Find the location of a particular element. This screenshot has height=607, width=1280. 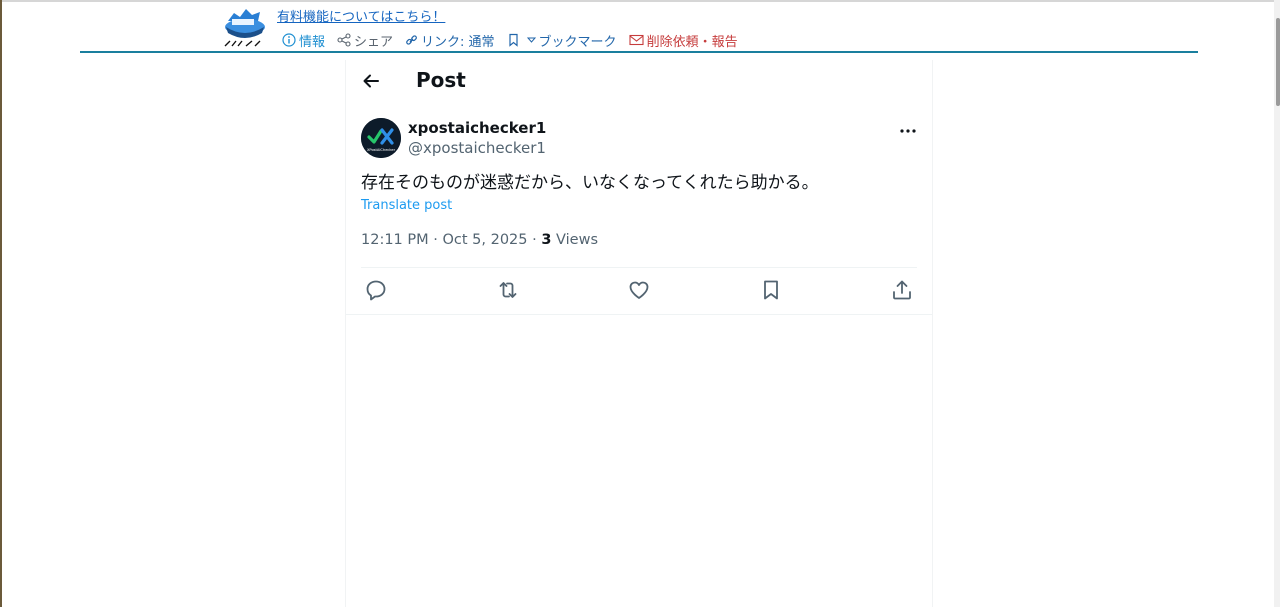

delete-report-label: 削除依頼・報告 is located at coordinates (692, 42).